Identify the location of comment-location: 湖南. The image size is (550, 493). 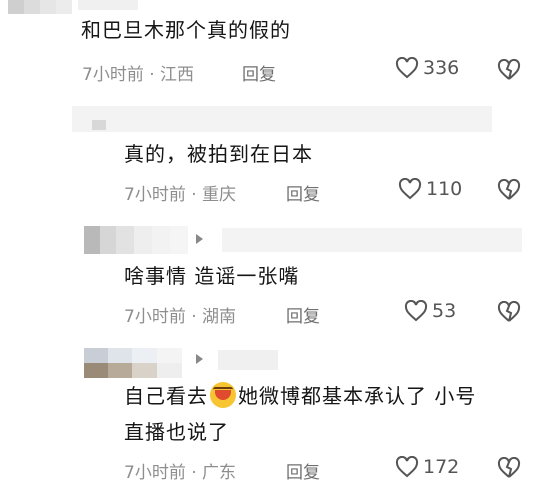
(219, 317).